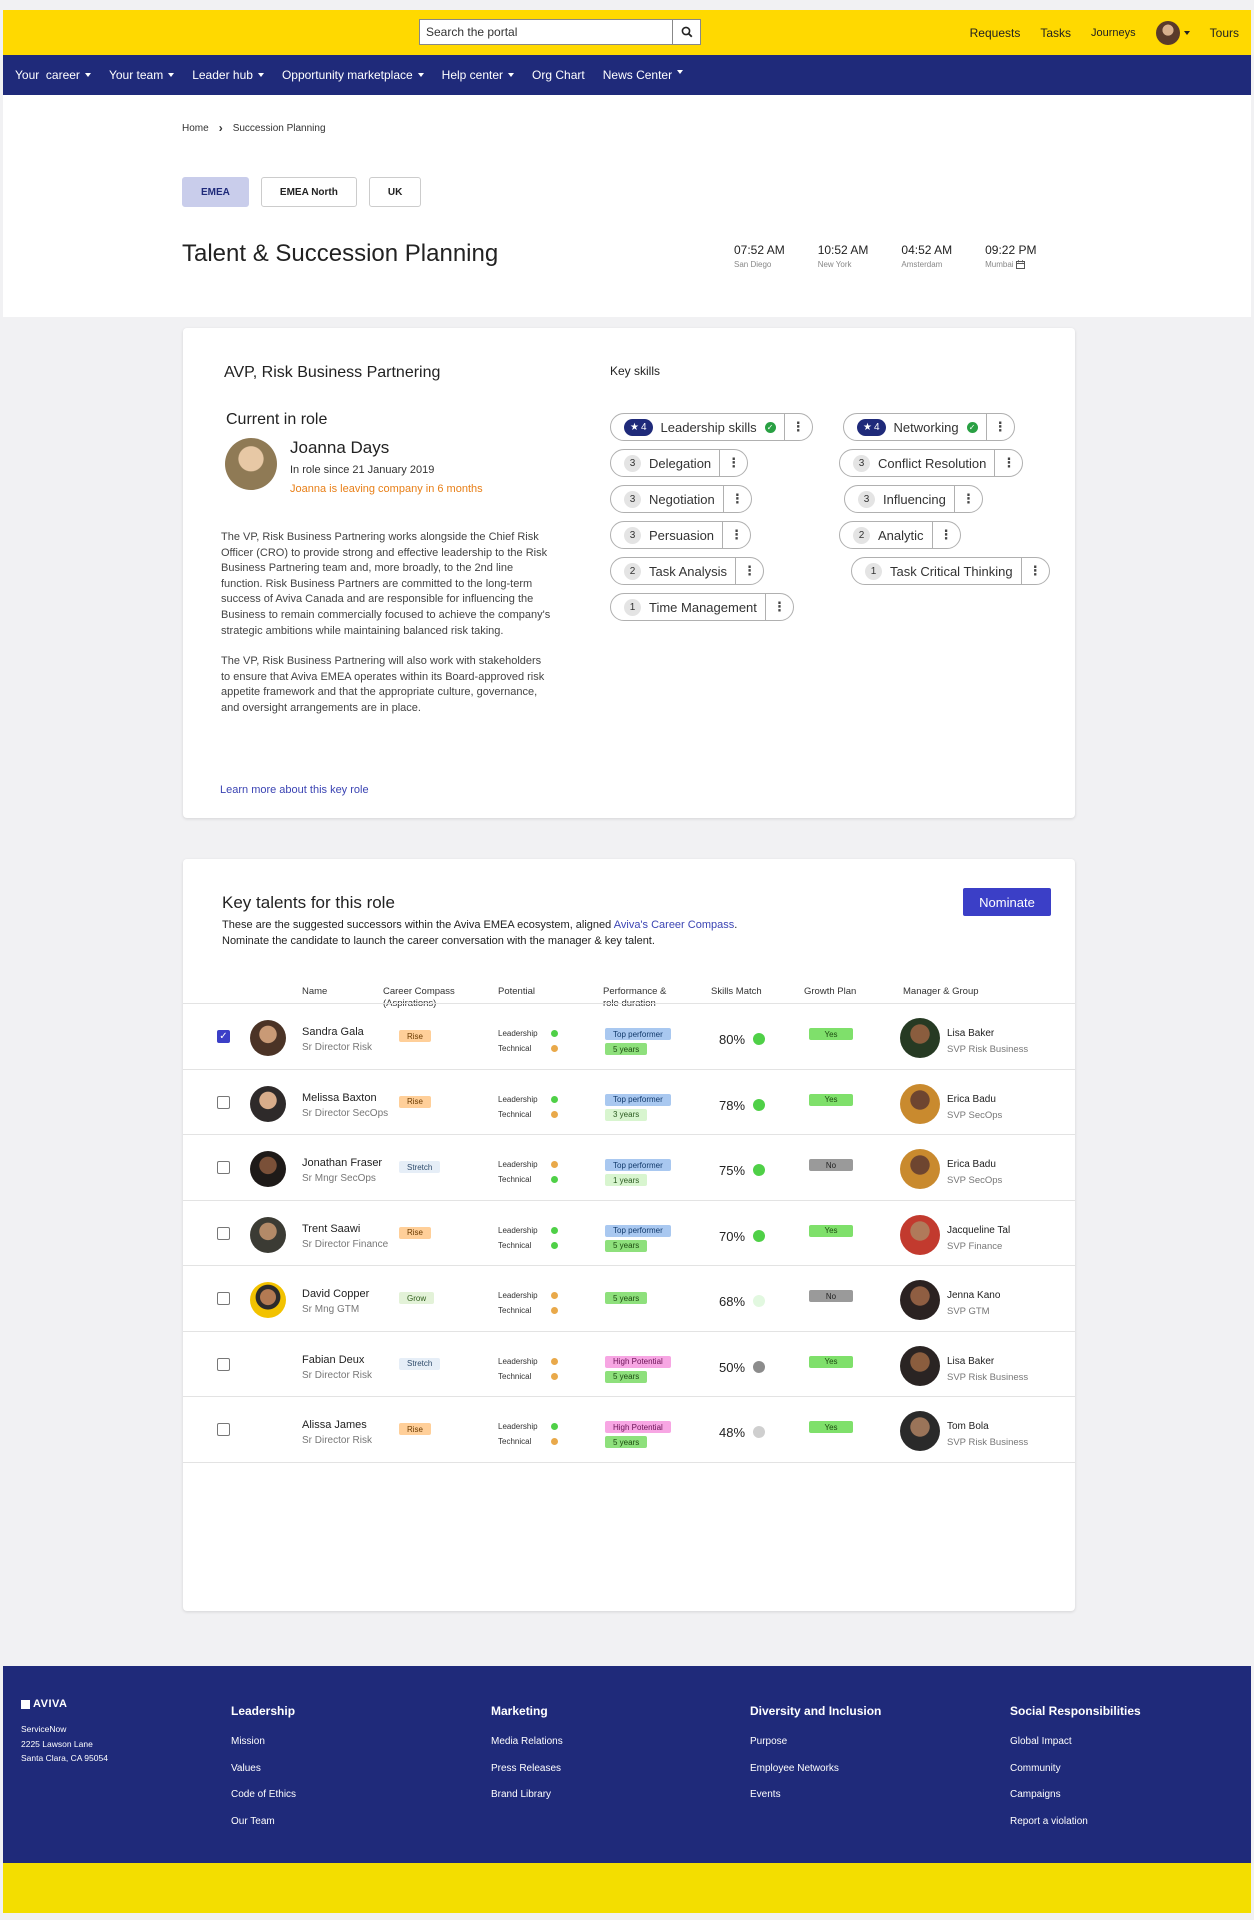 The height and width of the screenshot is (1920, 1254). Describe the element at coordinates (711, 427) in the screenshot. I see `skill-chip: ★ 4 Leadership skills ✓ ⋮` at that location.